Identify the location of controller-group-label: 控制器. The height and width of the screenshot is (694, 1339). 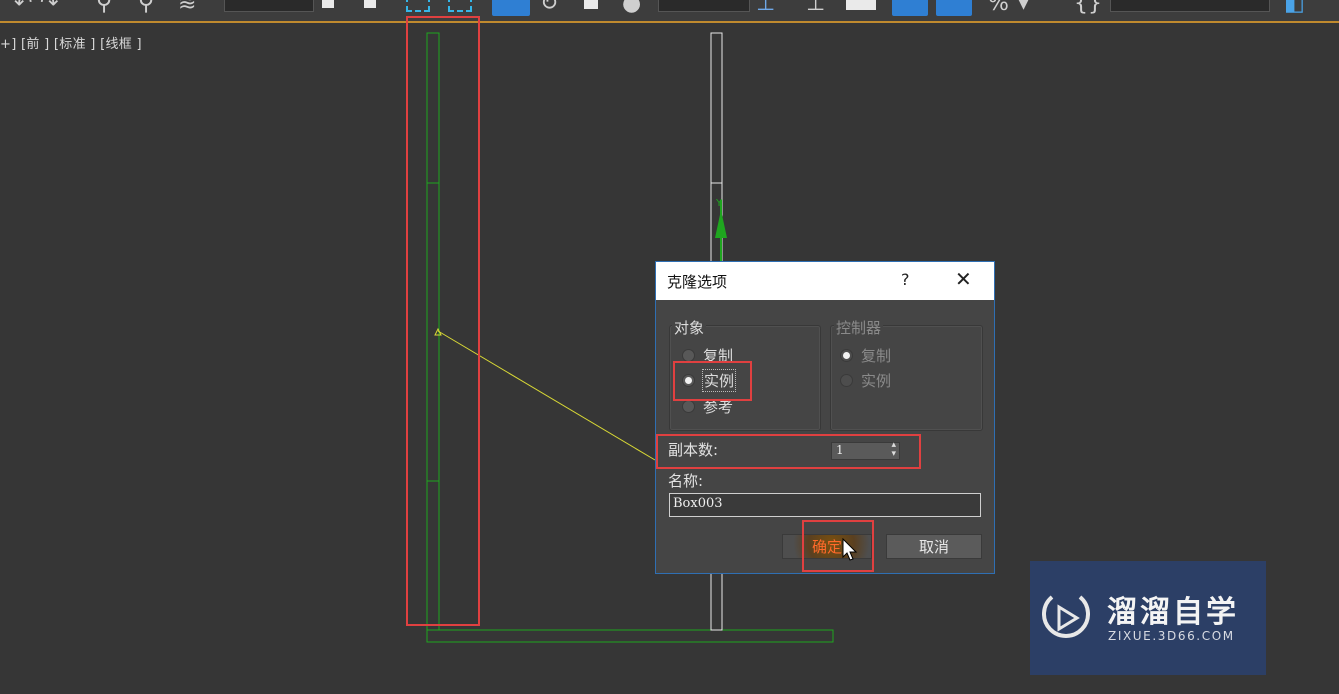
(859, 327).